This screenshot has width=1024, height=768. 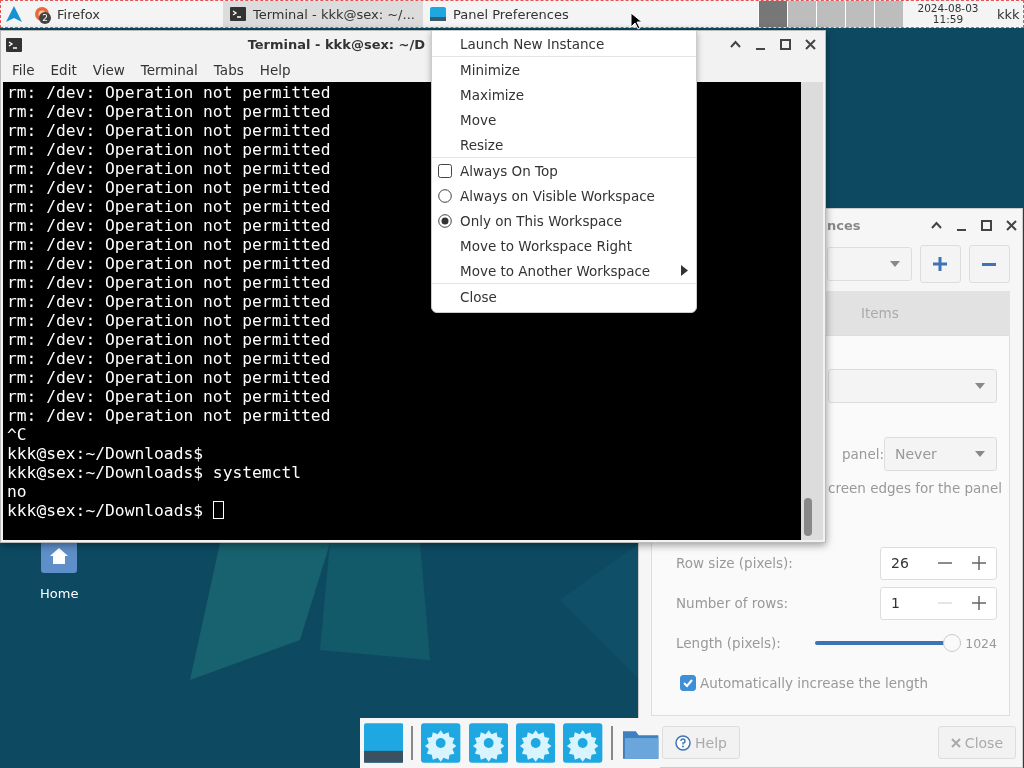 What do you see at coordinates (1008, 14) in the screenshot?
I see `user-name: kkk` at bounding box center [1008, 14].